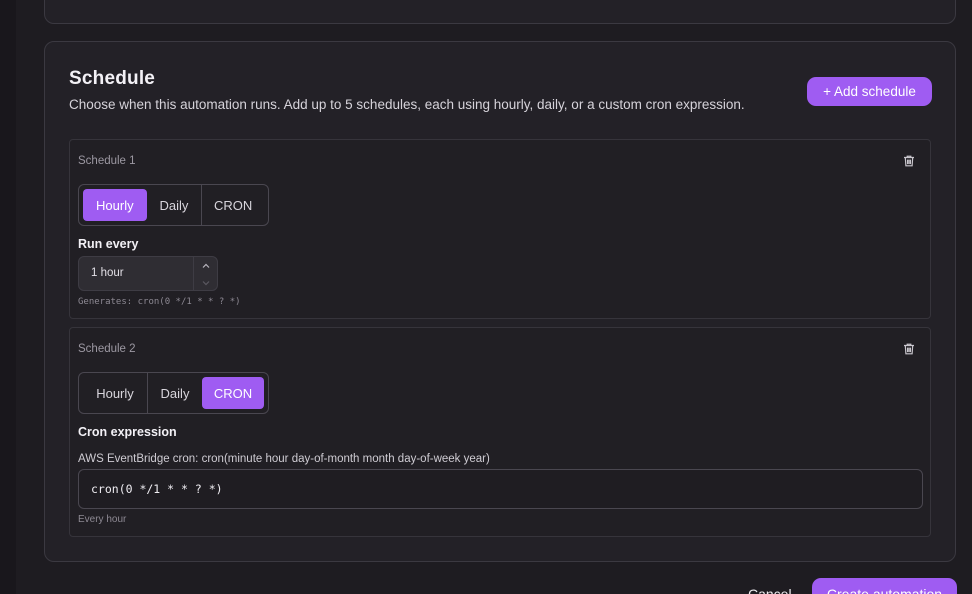 The image size is (972, 594). I want to click on schedule-title: Schedule, so click(112, 78).